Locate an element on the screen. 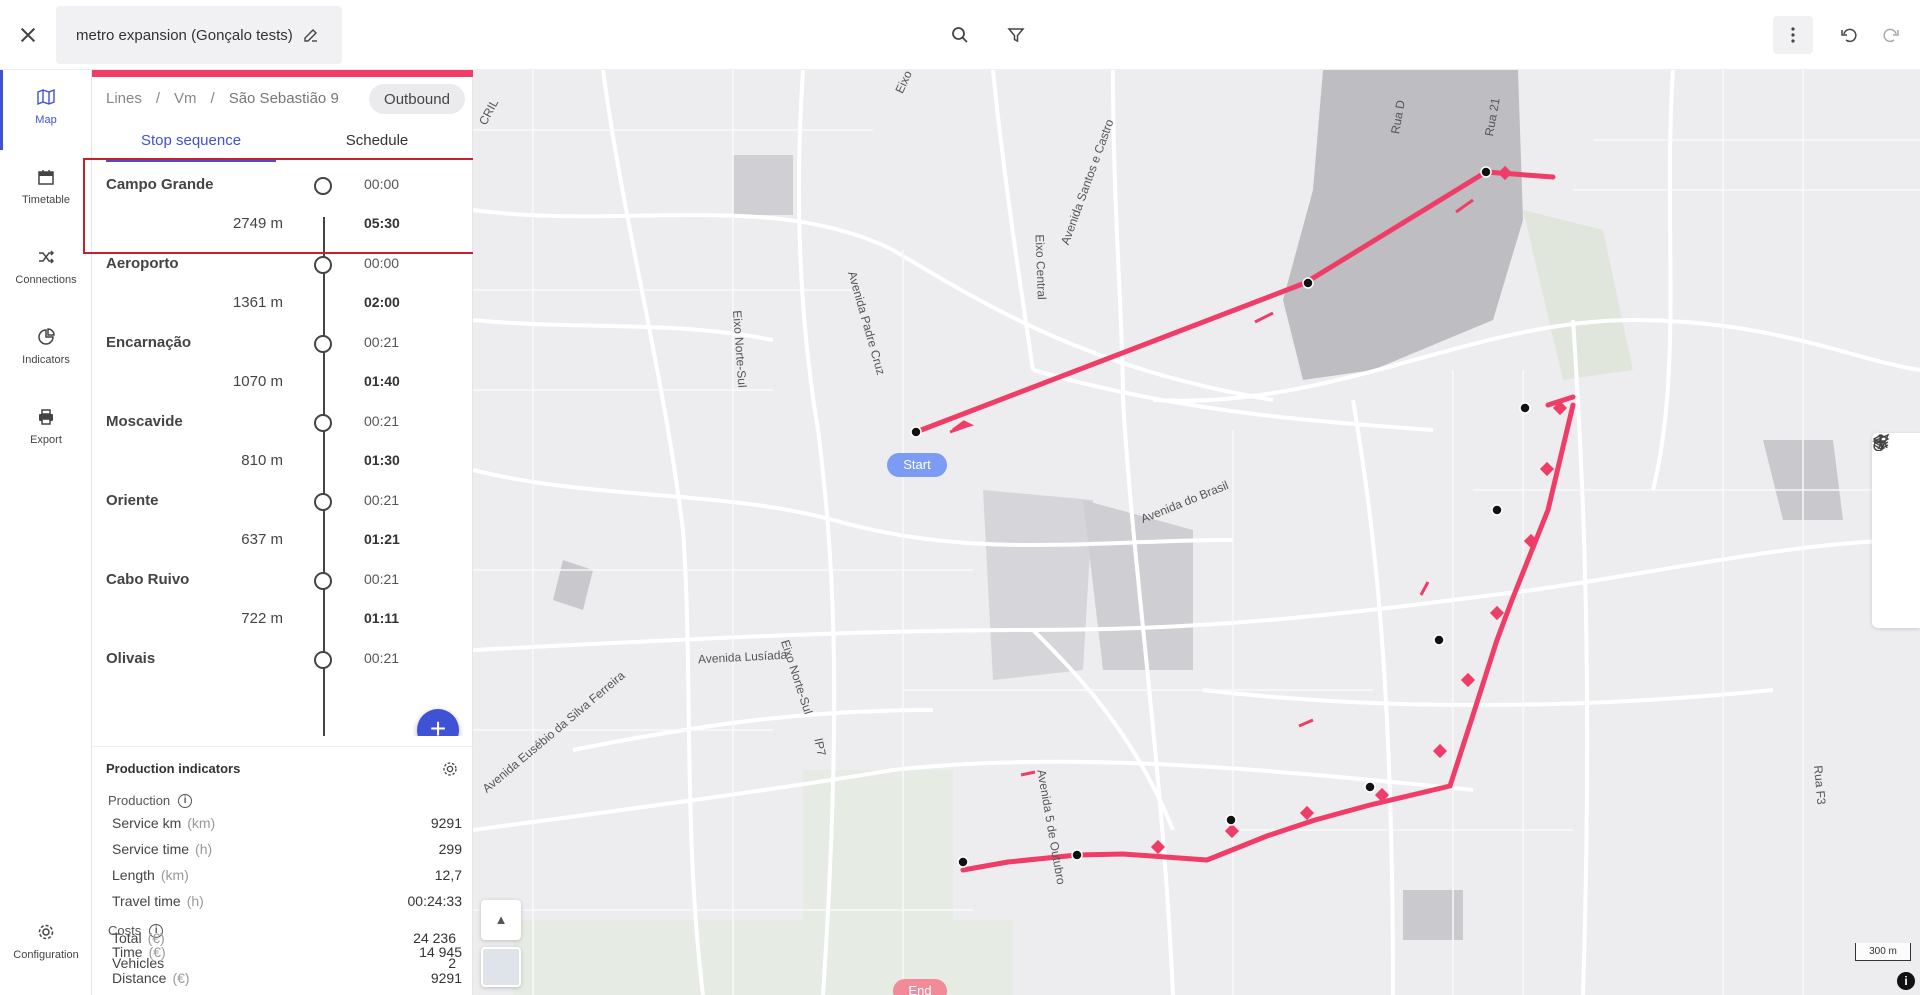 This screenshot has height=995, width=1920. nav-item-map: Map is located at coordinates (46, 110).